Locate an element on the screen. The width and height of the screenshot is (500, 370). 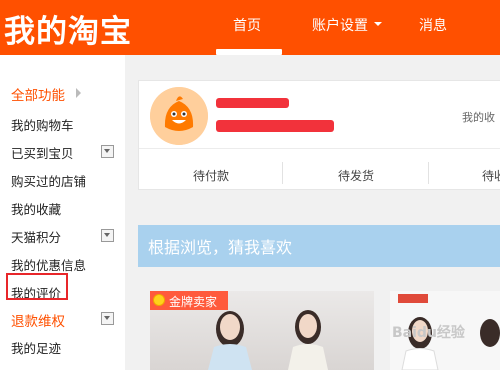
badge-label: 金牌卖家 is located at coordinates (193, 302).